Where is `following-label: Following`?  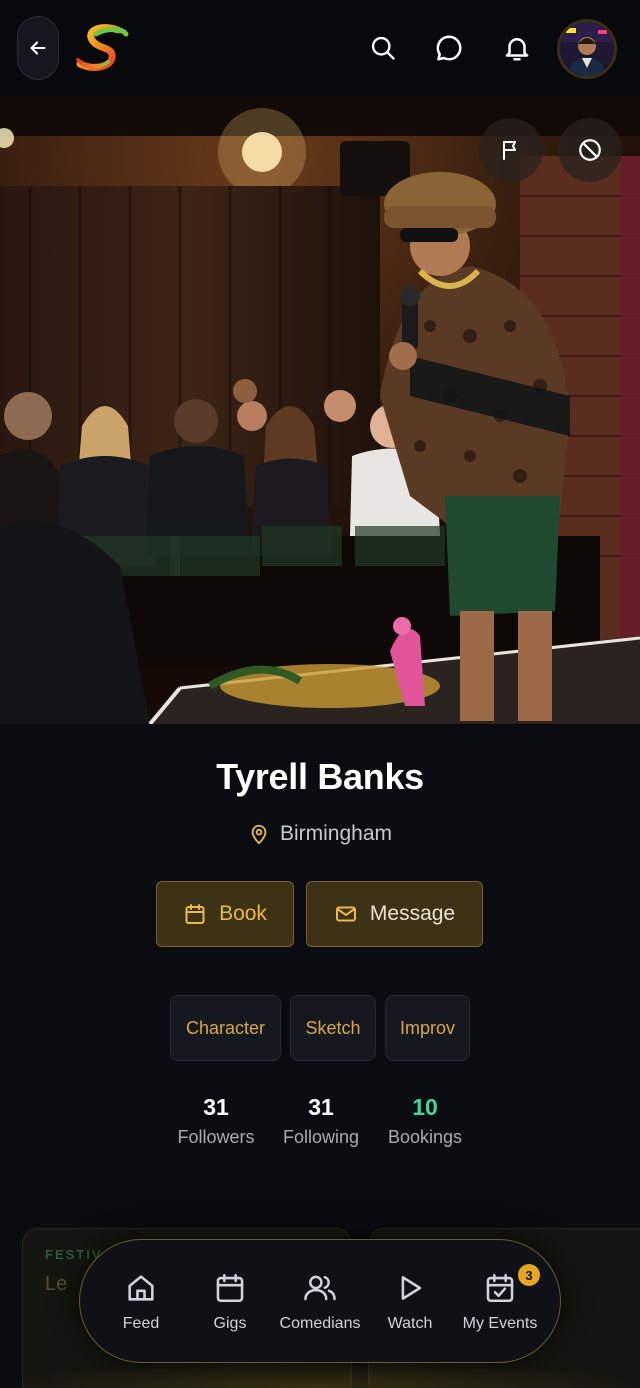
following-label: Following is located at coordinates (321, 1137).